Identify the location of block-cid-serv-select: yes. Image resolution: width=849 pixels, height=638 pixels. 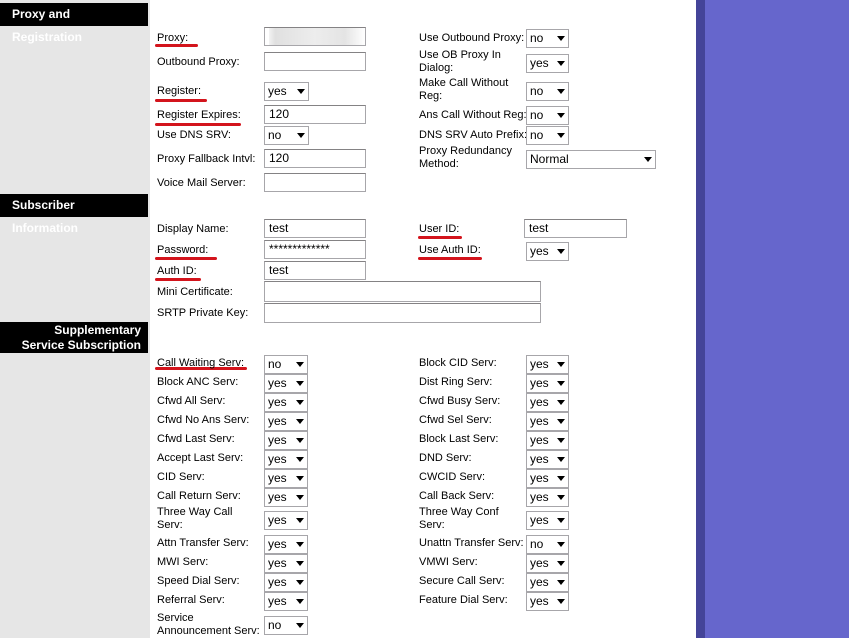
(547, 364).